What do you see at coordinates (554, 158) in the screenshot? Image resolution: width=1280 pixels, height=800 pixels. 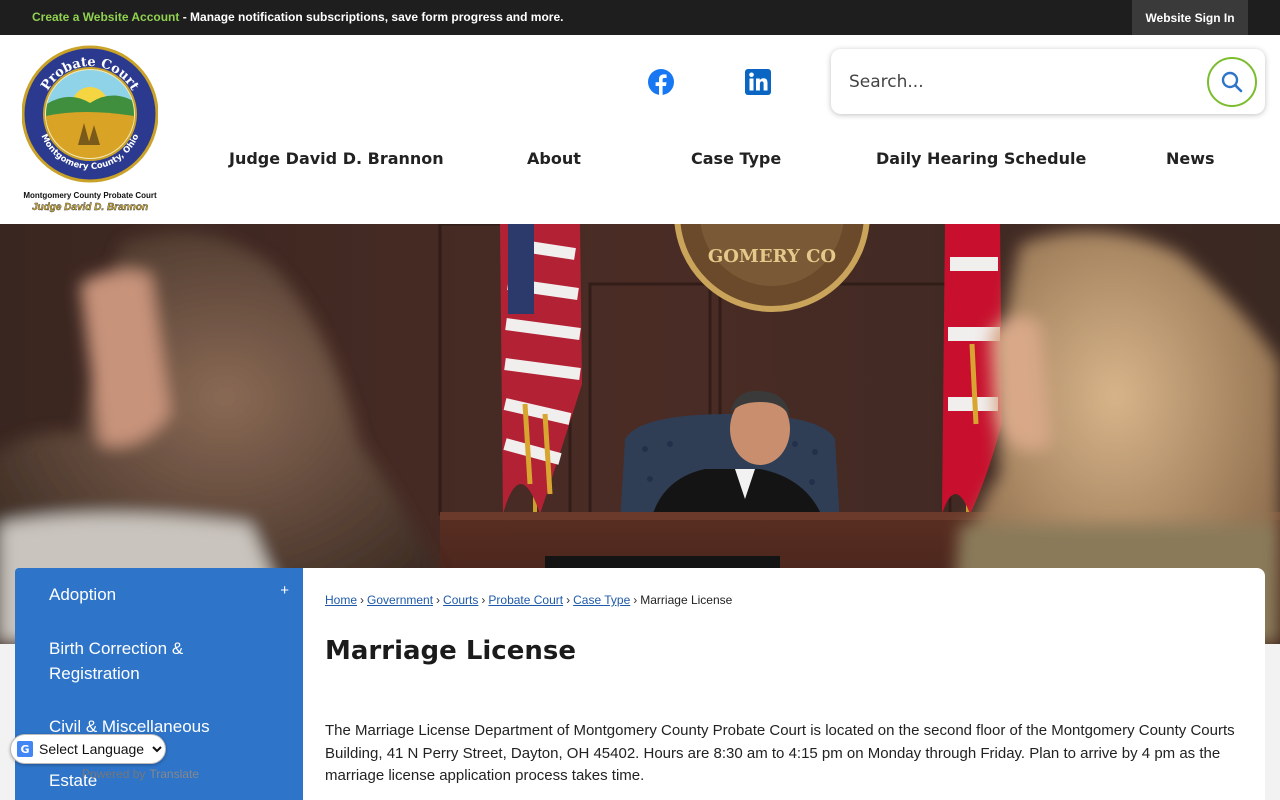 I see `nav-about: About` at bounding box center [554, 158].